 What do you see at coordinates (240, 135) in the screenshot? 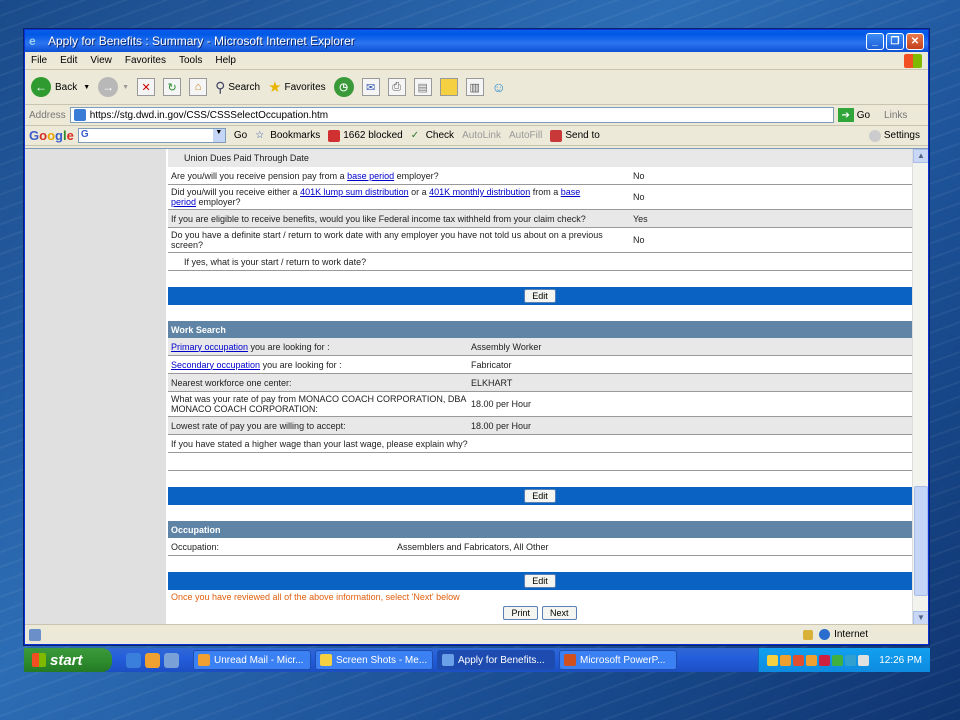
I see `google-go-button: Go` at bounding box center [240, 135].